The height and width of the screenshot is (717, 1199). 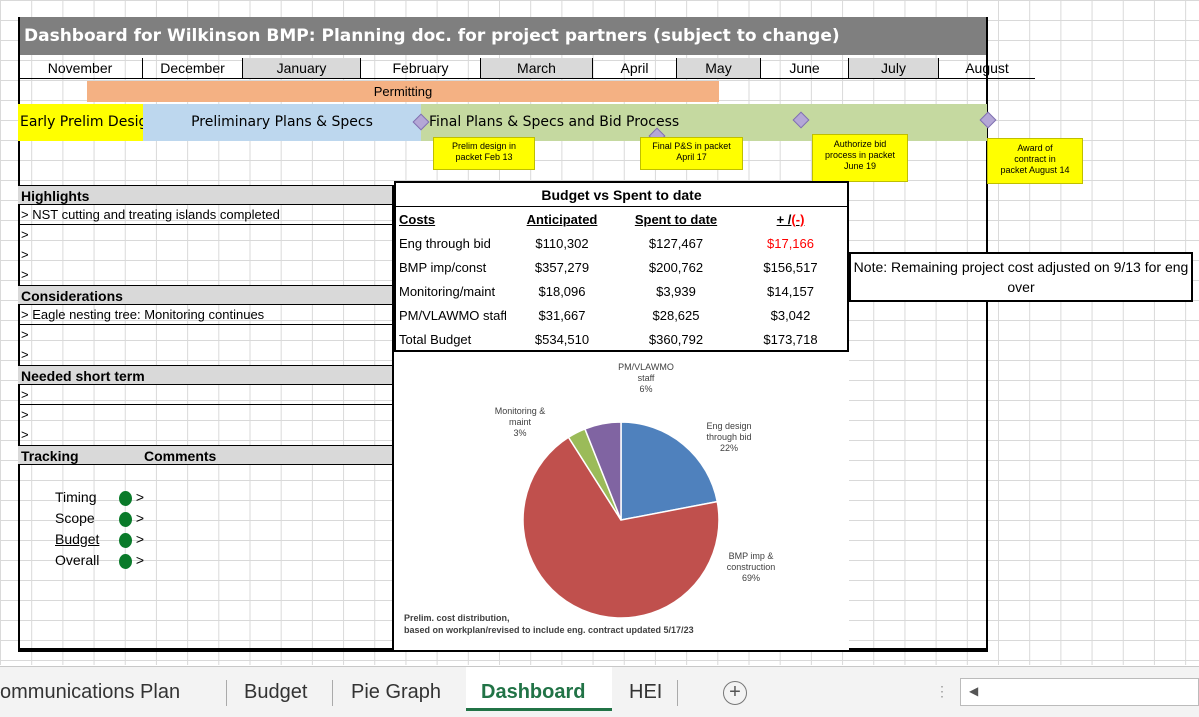 What do you see at coordinates (621, 339) in the screenshot?
I see `table-row: Total Budget $534,510 $360,792 $173,718` at bounding box center [621, 339].